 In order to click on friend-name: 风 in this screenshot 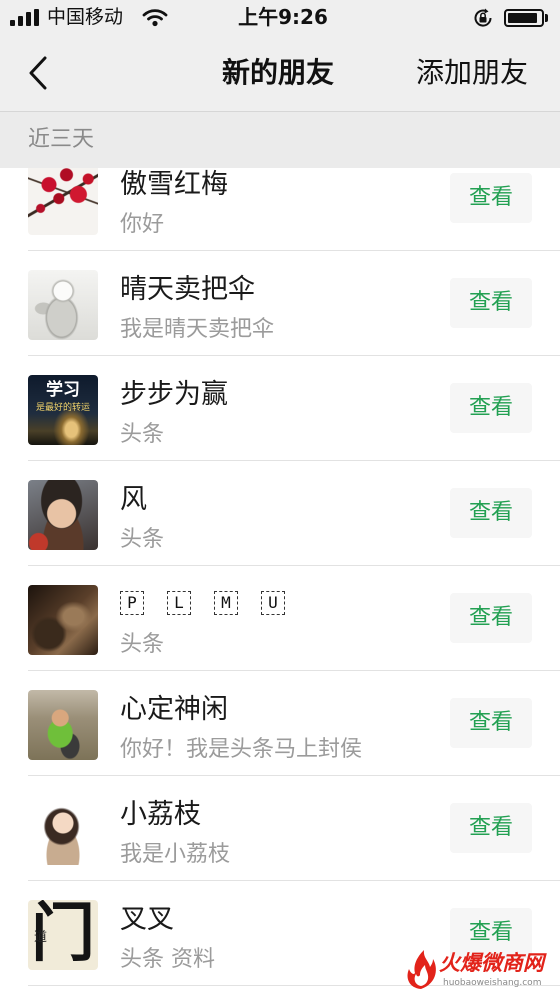, I will do `click(133, 499)`.